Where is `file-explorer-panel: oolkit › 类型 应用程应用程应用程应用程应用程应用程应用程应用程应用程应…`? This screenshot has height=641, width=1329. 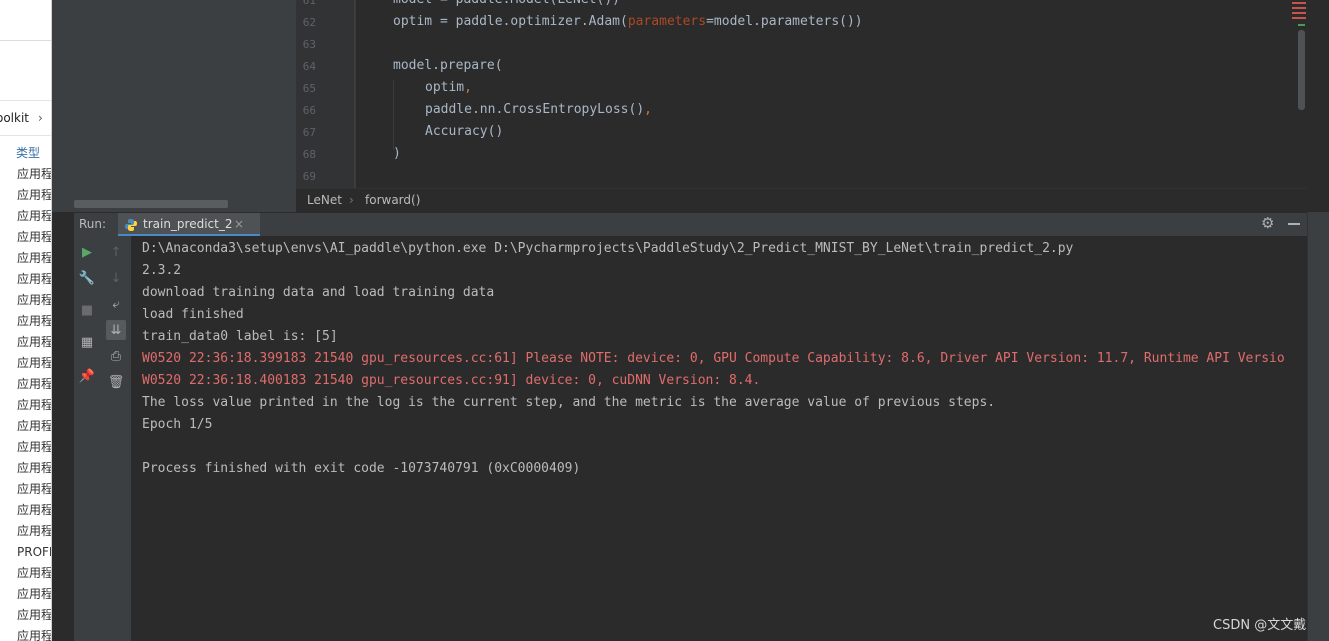
file-explorer-panel: oolkit › 类型 应用程应用程应用程应用程应用程应用程应用程应用程应用程应… is located at coordinates (26, 320).